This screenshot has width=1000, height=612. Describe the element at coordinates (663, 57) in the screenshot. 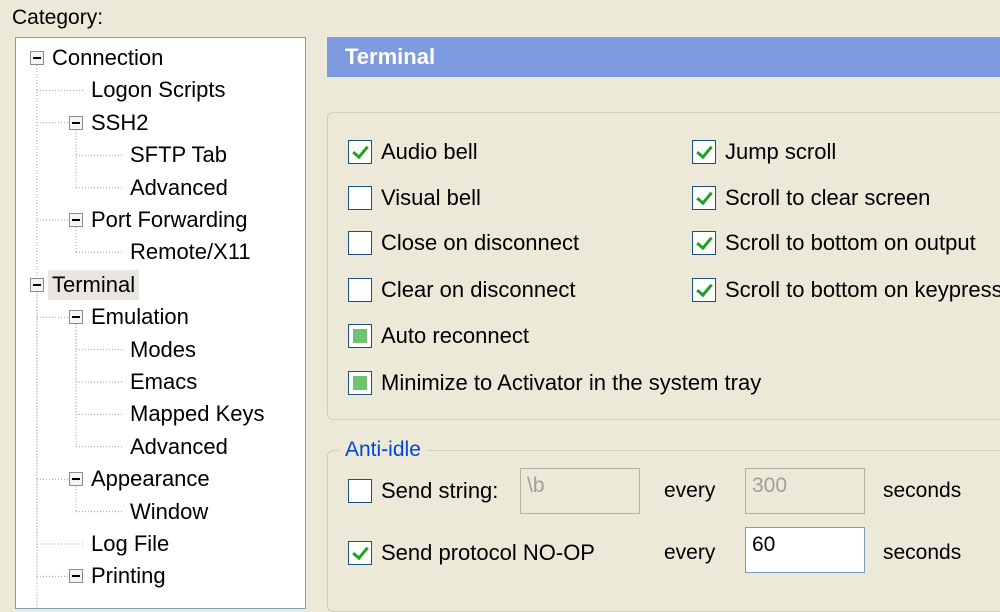

I see `panel-title: Terminal` at that location.